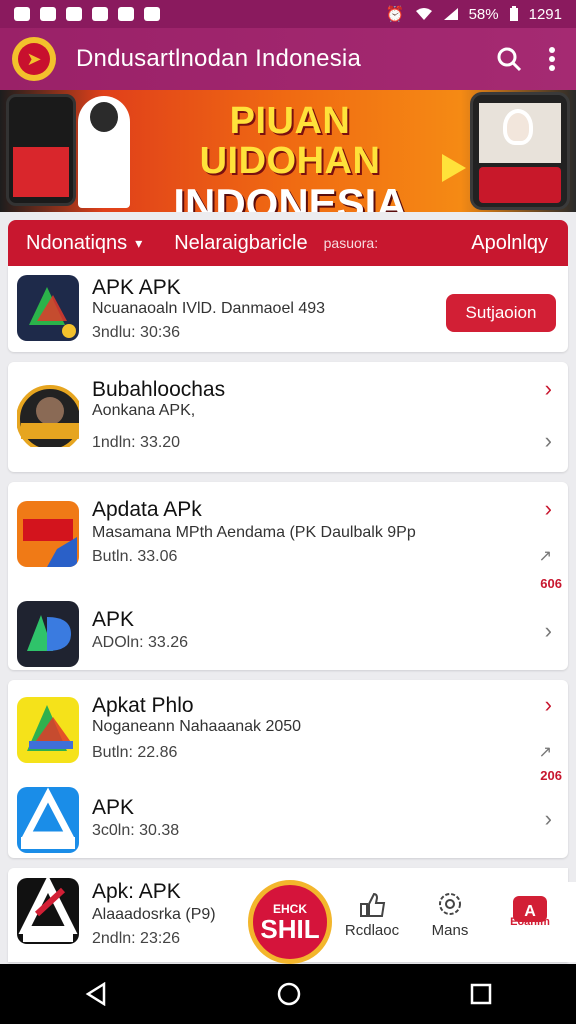  I want to click on tab-apolnlqy: Apolnlqy, so click(509, 243).